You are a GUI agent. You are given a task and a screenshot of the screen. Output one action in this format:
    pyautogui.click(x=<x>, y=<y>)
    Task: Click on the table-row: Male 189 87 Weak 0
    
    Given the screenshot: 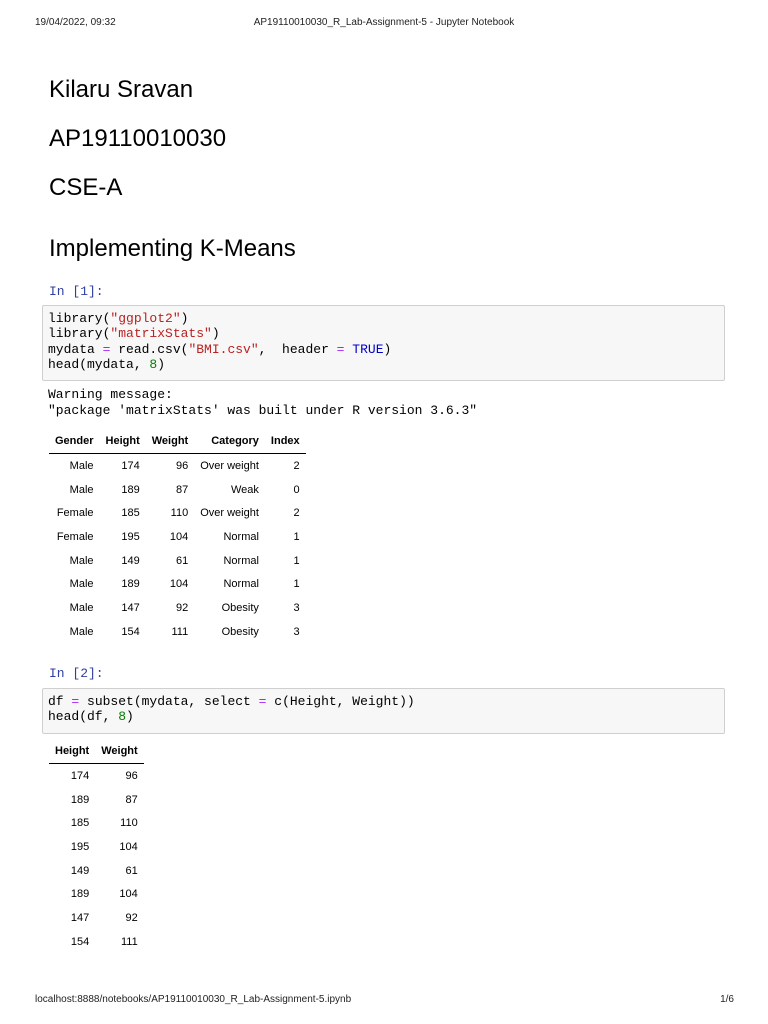 What is the action you would take?
    pyautogui.click(x=177, y=490)
    